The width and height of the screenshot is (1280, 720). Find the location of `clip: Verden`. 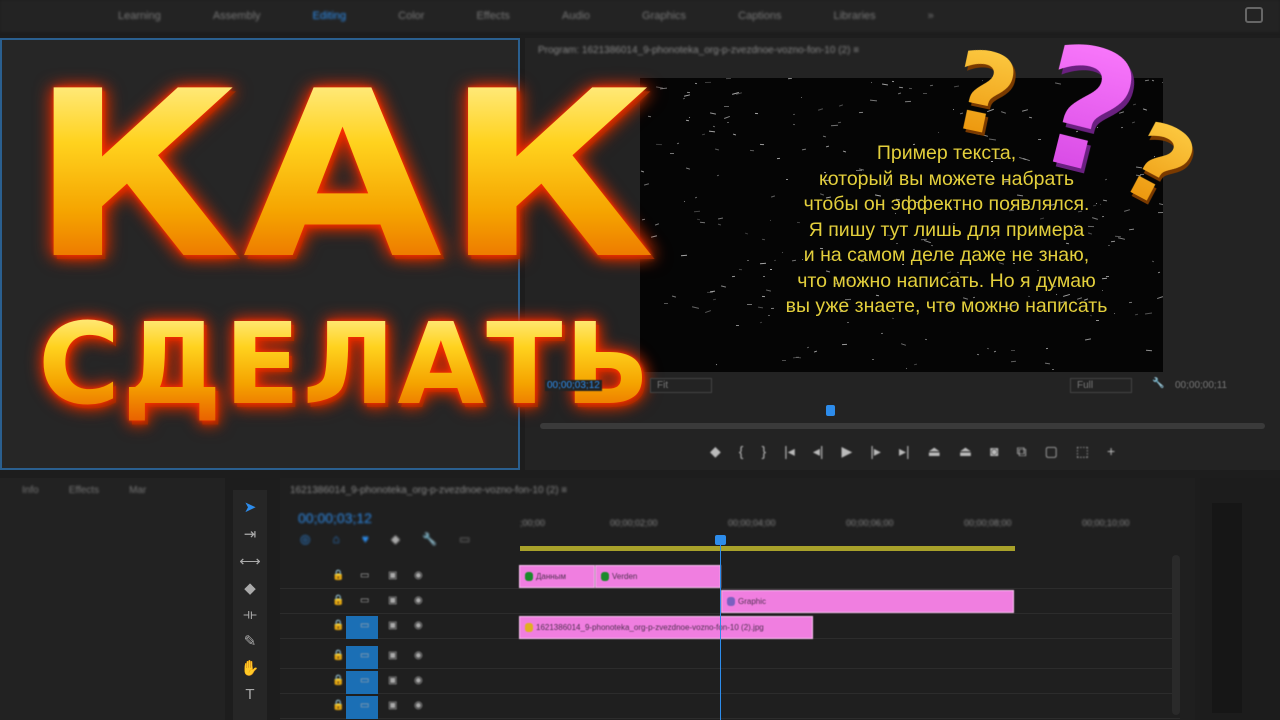

clip: Verden is located at coordinates (658, 576).